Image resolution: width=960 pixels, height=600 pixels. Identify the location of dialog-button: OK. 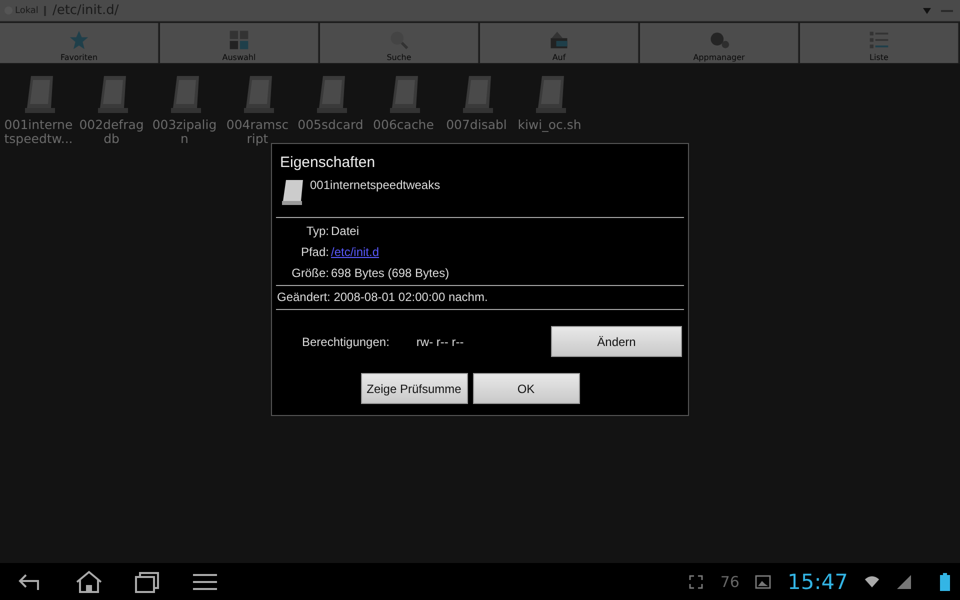
(526, 388).